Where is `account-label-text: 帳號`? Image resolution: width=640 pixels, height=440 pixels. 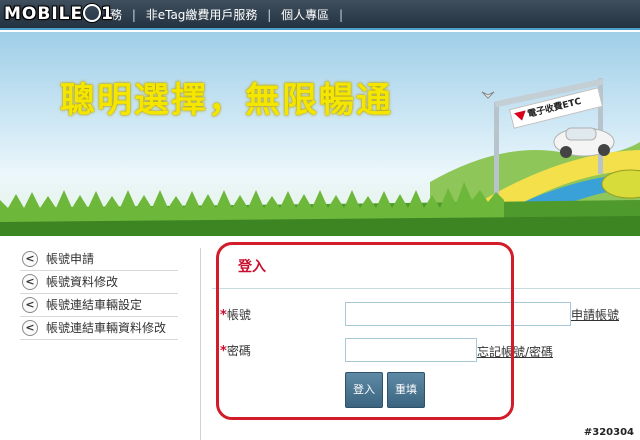
account-label-text: 帳號 is located at coordinates (238, 315).